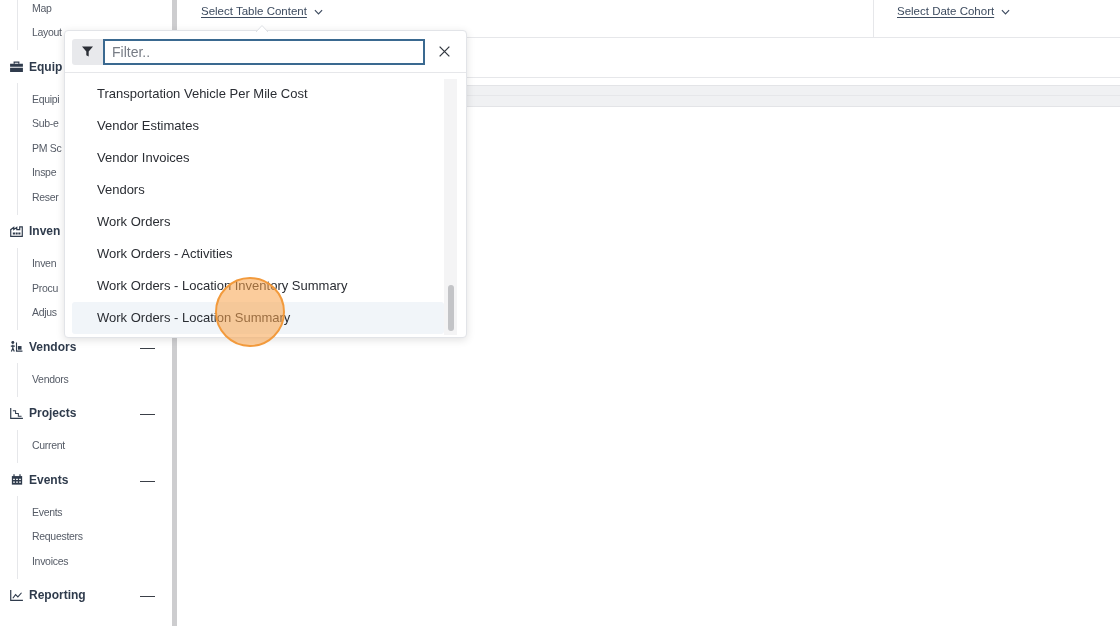 This screenshot has height=626, width=1120. I want to click on line-chart-icon, so click(16, 595).